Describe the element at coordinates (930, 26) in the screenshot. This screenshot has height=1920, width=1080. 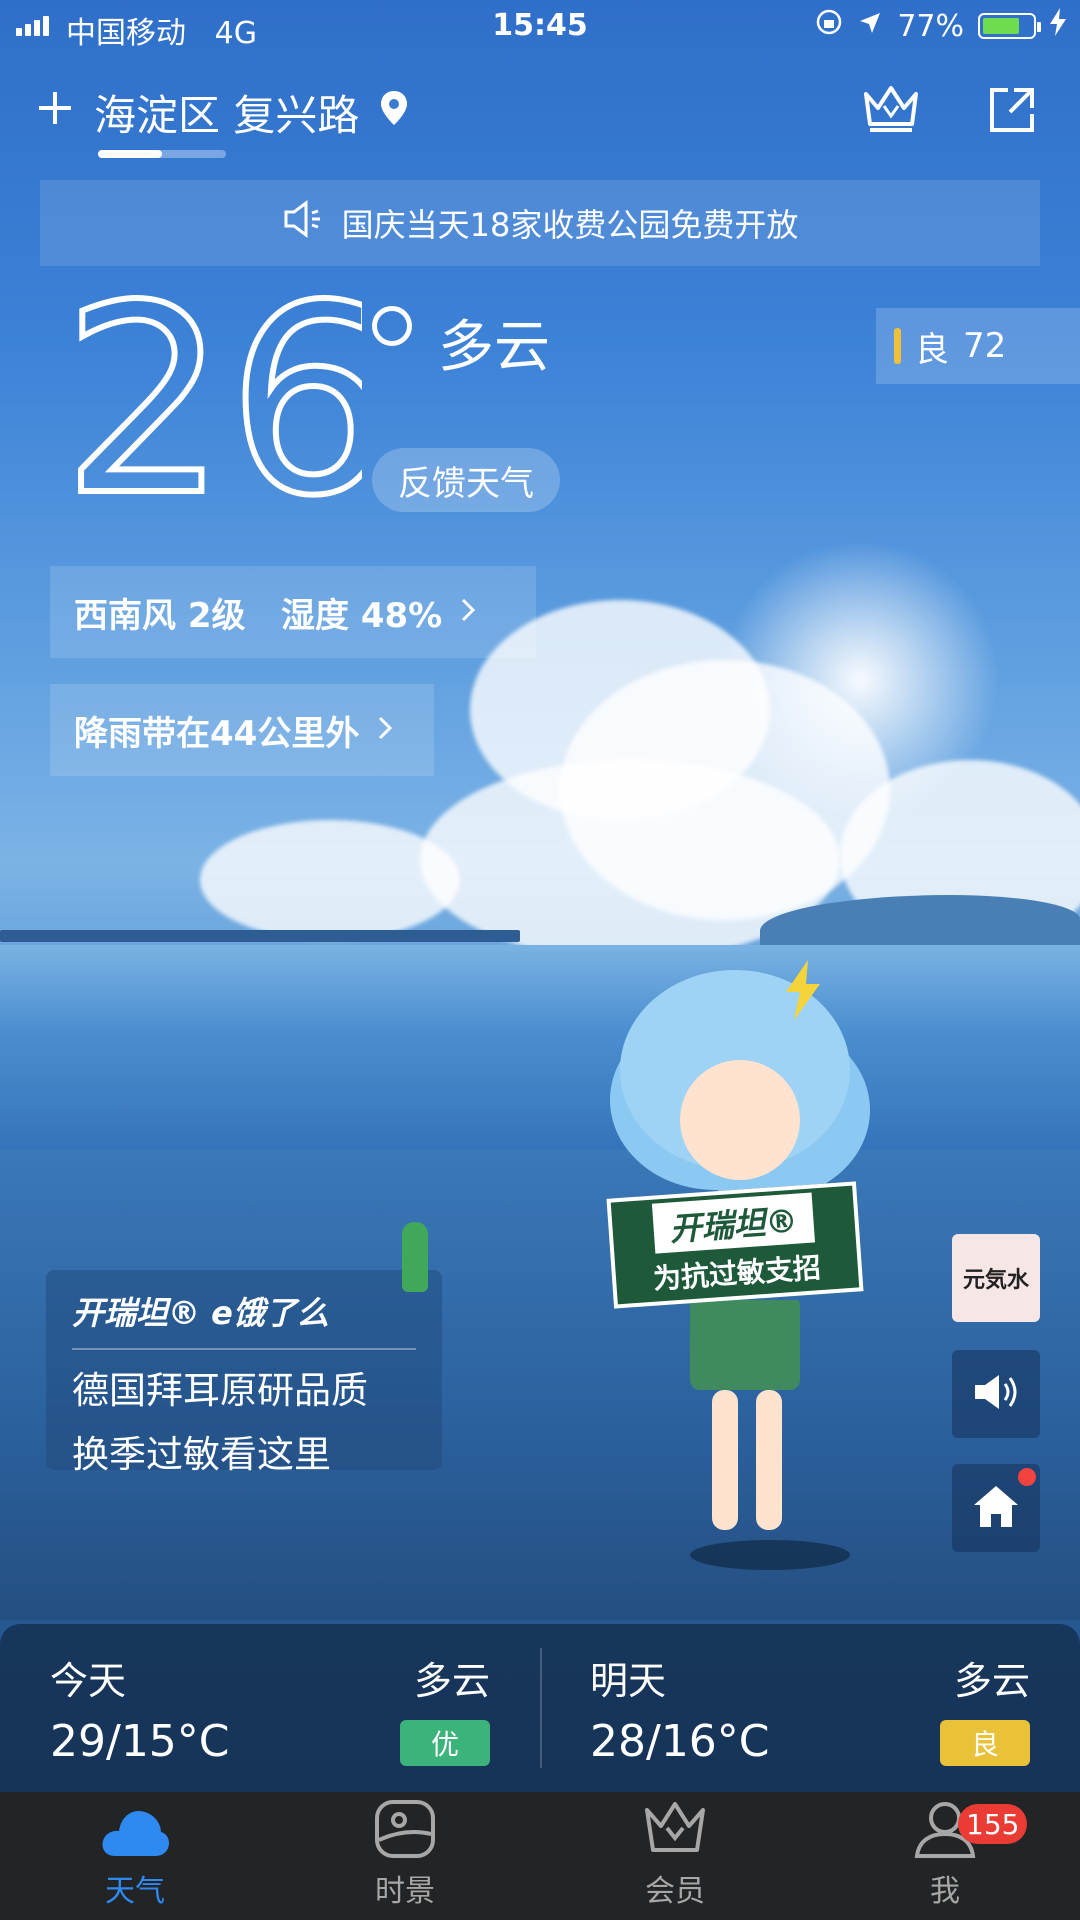
I see `battery-percent: 77%` at that location.